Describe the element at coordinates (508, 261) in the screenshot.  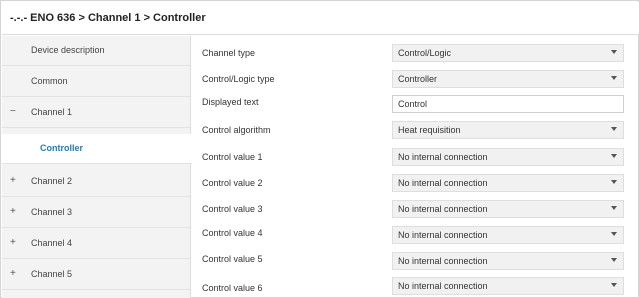
I see `control-value-5-select: No internal connection` at that location.